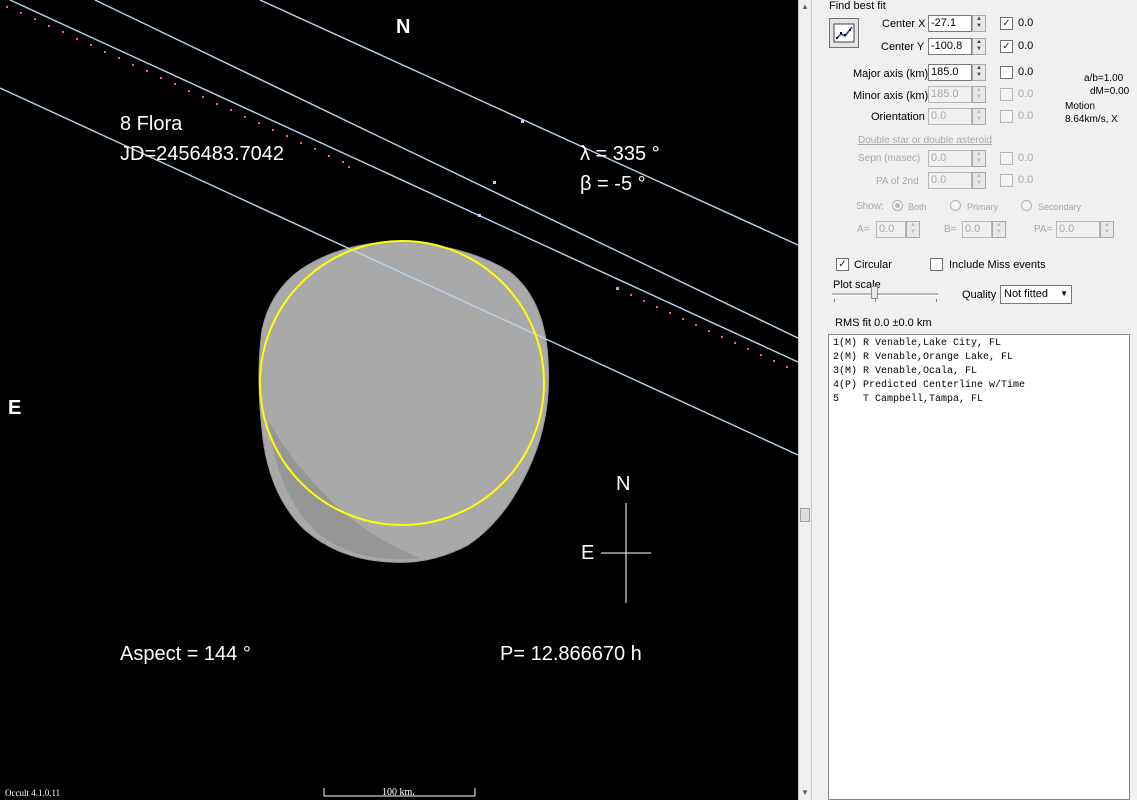  I want to click on b-input: 0.0, so click(977, 229).